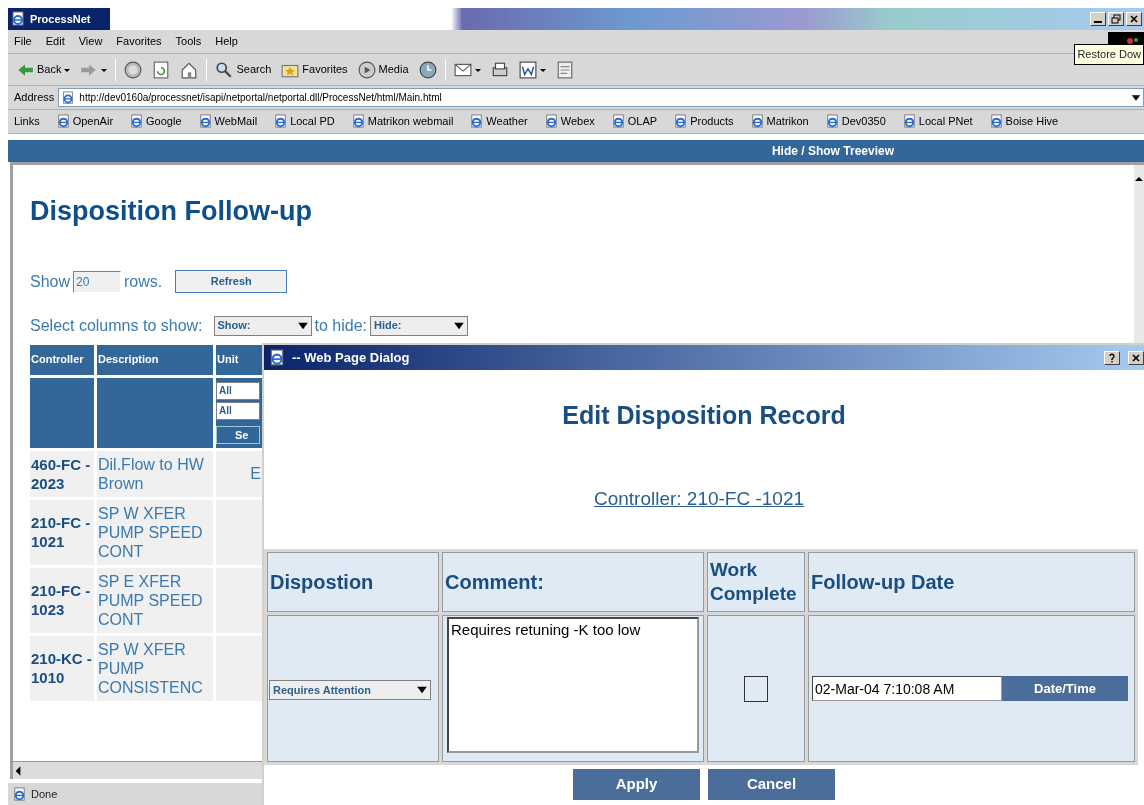 This screenshot has width=1144, height=805. I want to click on browser-icon, so click(277, 357).